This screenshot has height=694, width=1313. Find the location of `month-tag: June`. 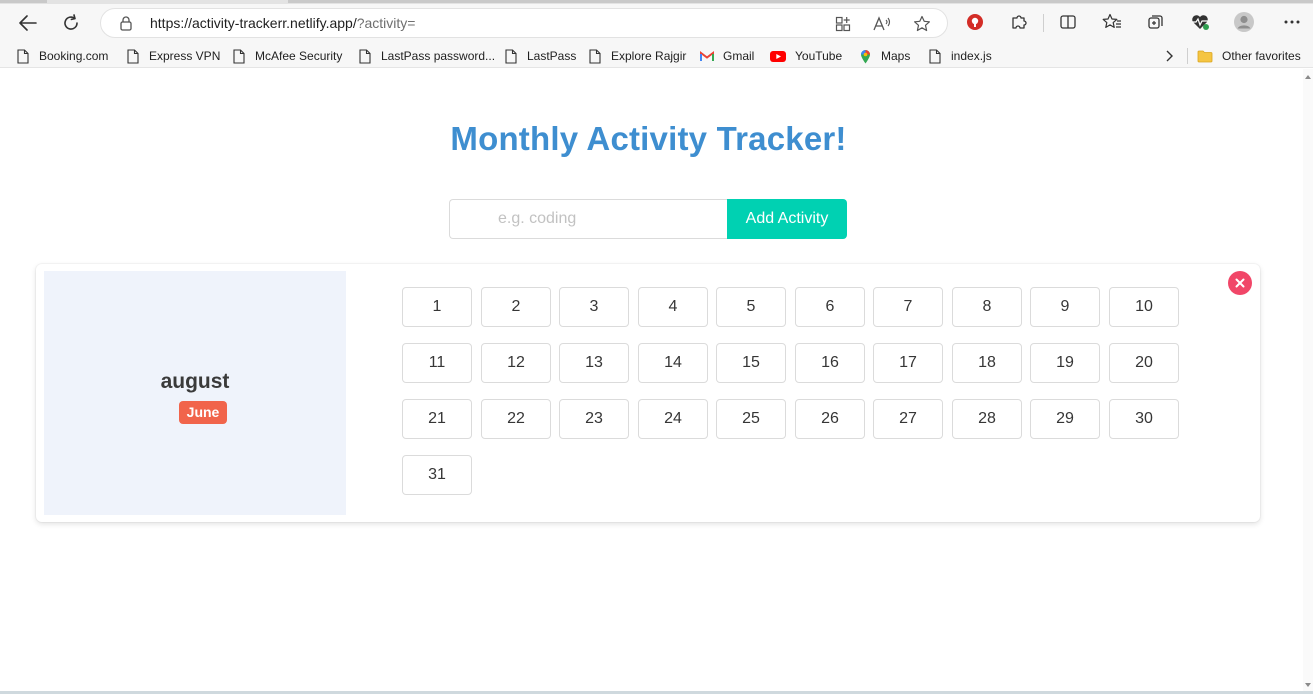

month-tag: June is located at coordinates (203, 412).